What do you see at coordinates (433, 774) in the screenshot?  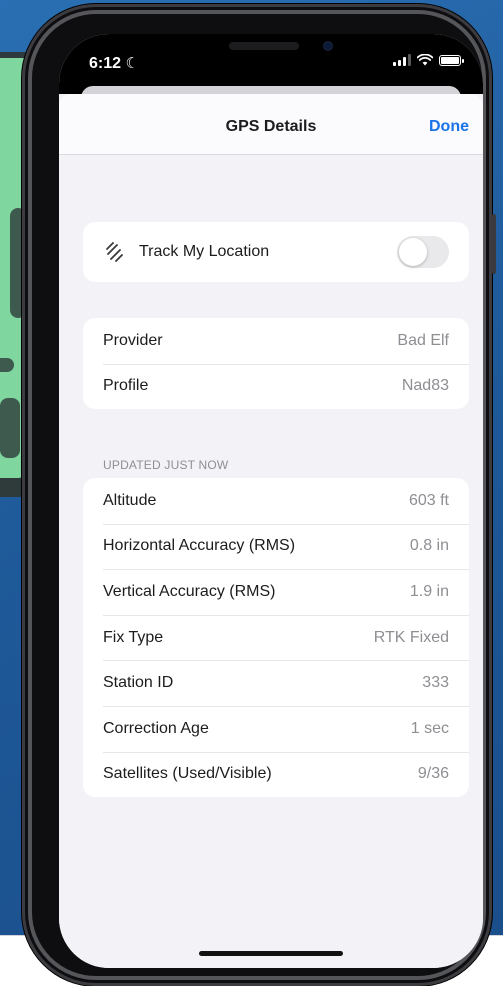 I see `row-value: 9/36` at bounding box center [433, 774].